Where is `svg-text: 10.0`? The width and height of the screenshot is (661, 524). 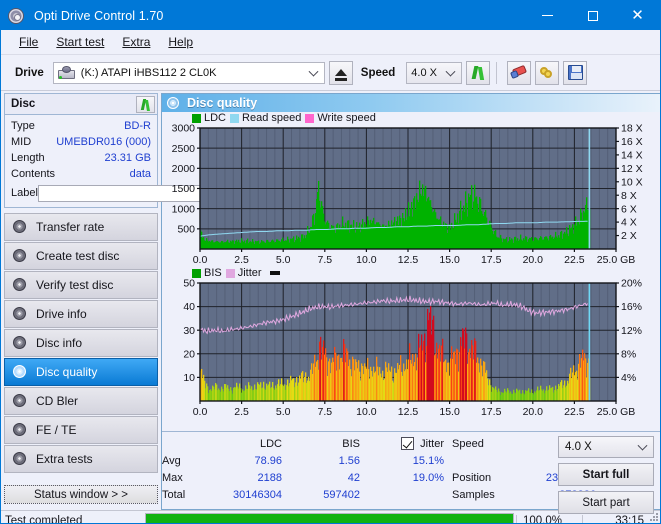
svg-text: 10.0 is located at coordinates (366, 260).